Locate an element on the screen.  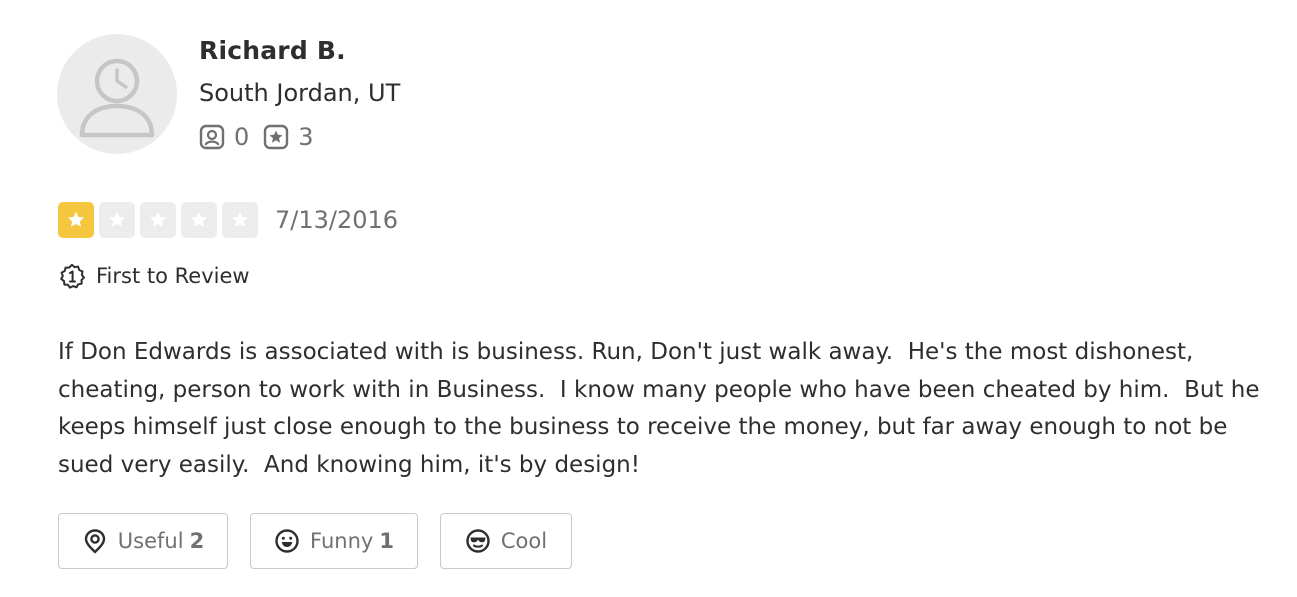
lightbulb-icon is located at coordinates (94, 541).